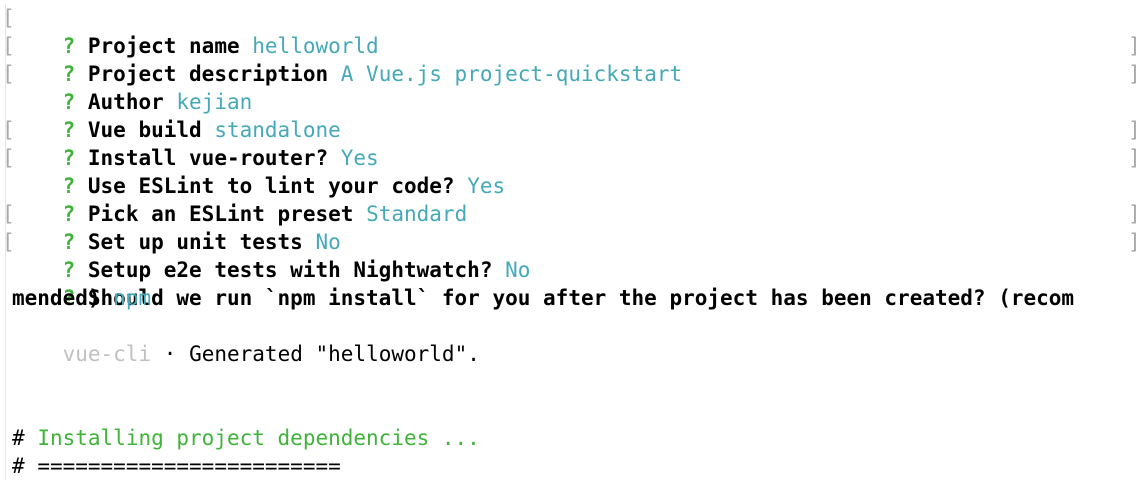 This screenshot has width=1140, height=480. Describe the element at coordinates (132, 298) in the screenshot. I see `prompt-answer: npm` at that location.